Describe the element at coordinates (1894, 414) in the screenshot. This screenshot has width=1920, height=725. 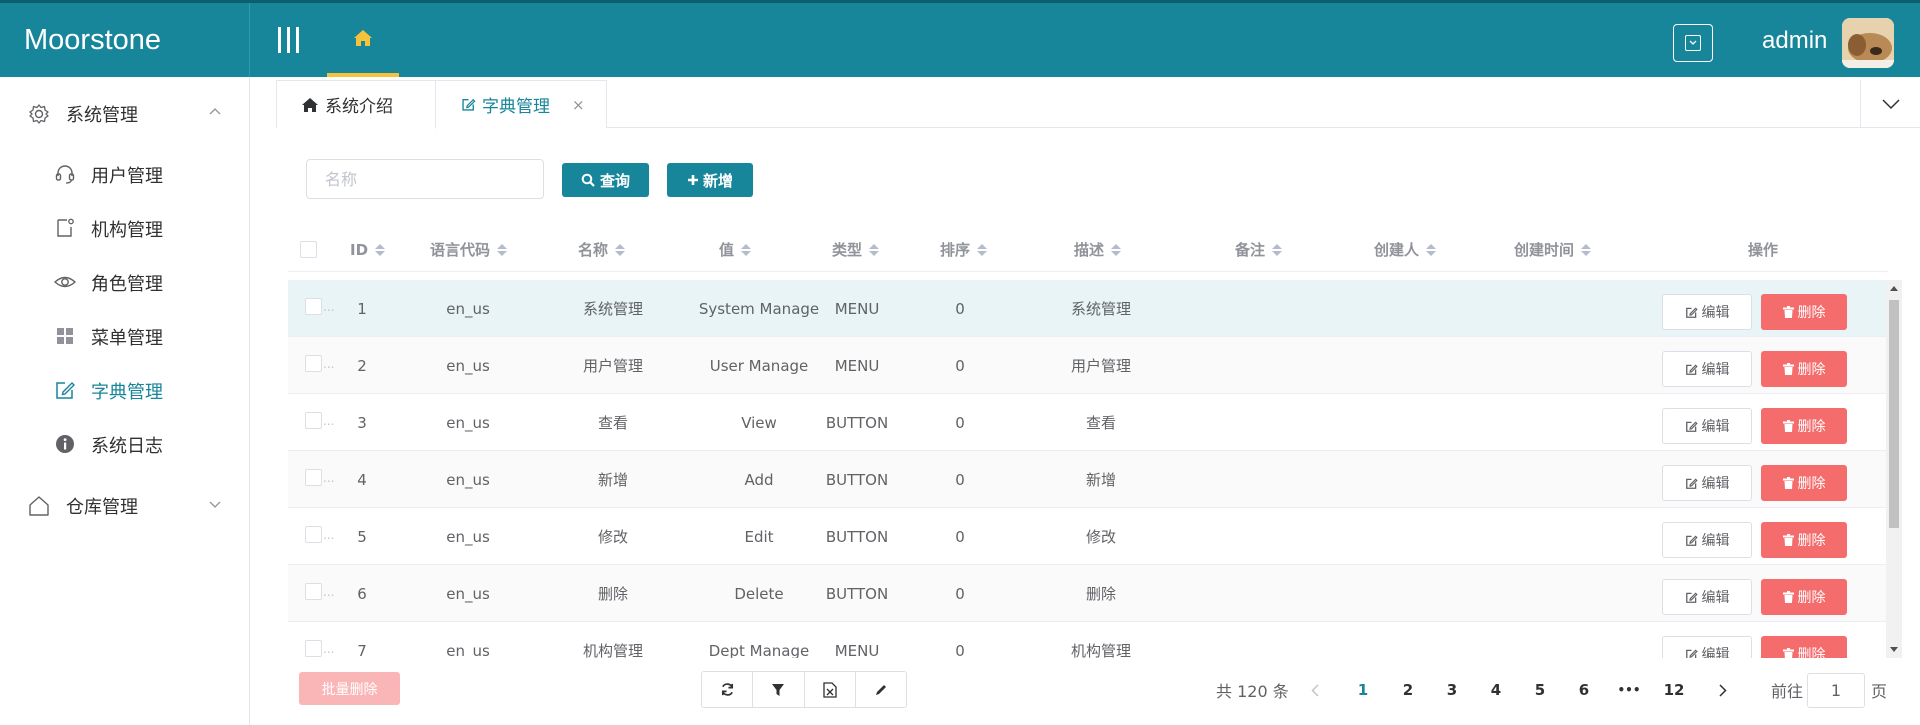
I see `scrollbar-thumb` at that location.